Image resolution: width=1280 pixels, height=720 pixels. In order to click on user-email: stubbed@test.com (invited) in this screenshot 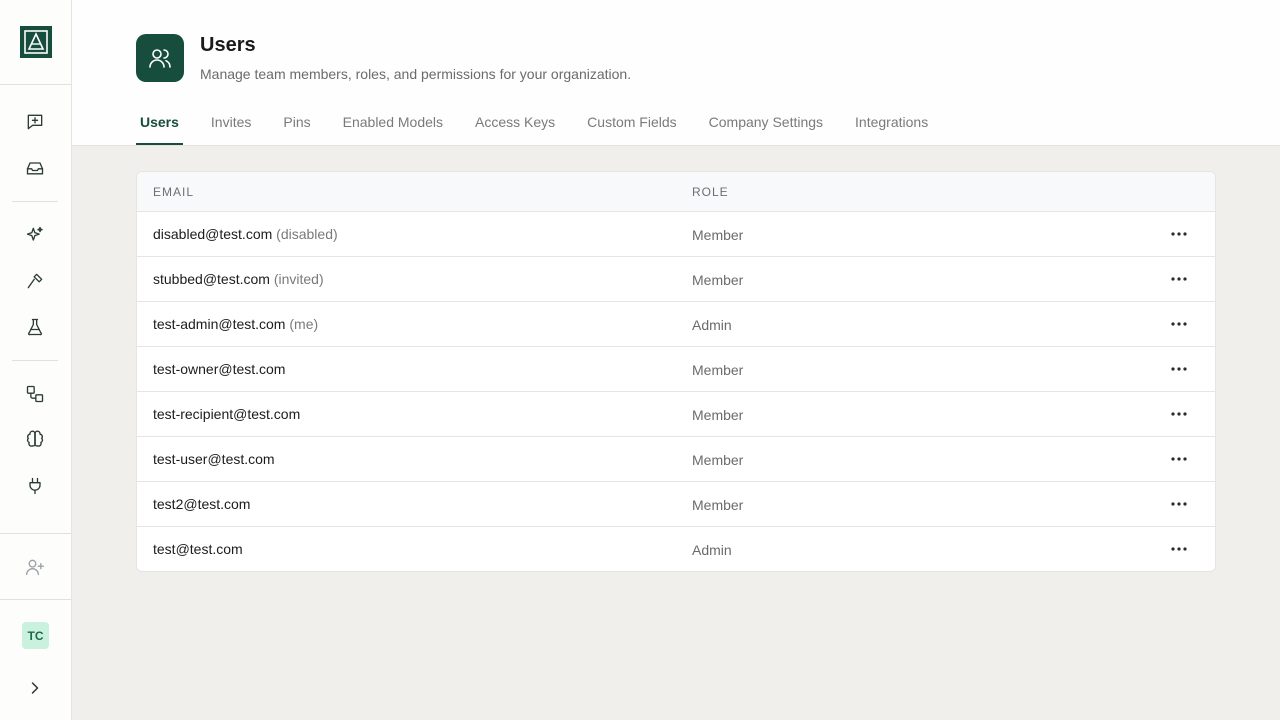, I will do `click(238, 279)`.